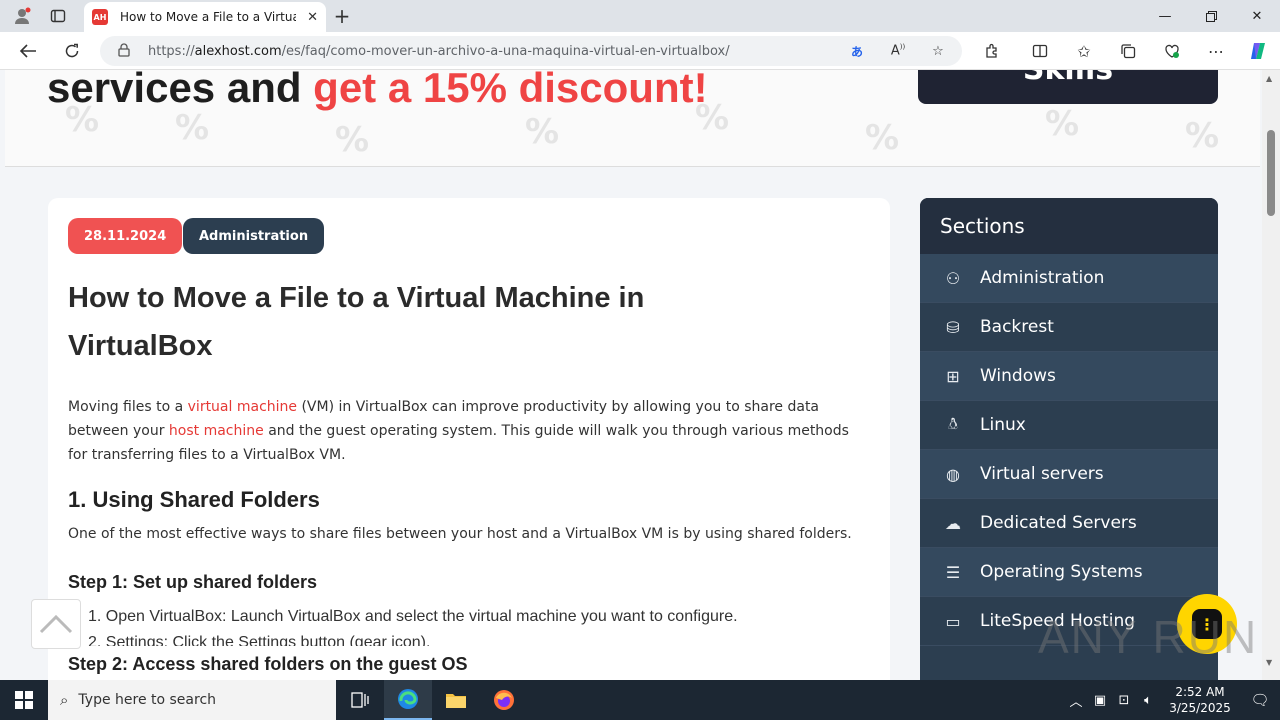 The image size is (1280, 720). What do you see at coordinates (1148, 700) in the screenshot?
I see `volume-icon: 🔈︎` at bounding box center [1148, 700].